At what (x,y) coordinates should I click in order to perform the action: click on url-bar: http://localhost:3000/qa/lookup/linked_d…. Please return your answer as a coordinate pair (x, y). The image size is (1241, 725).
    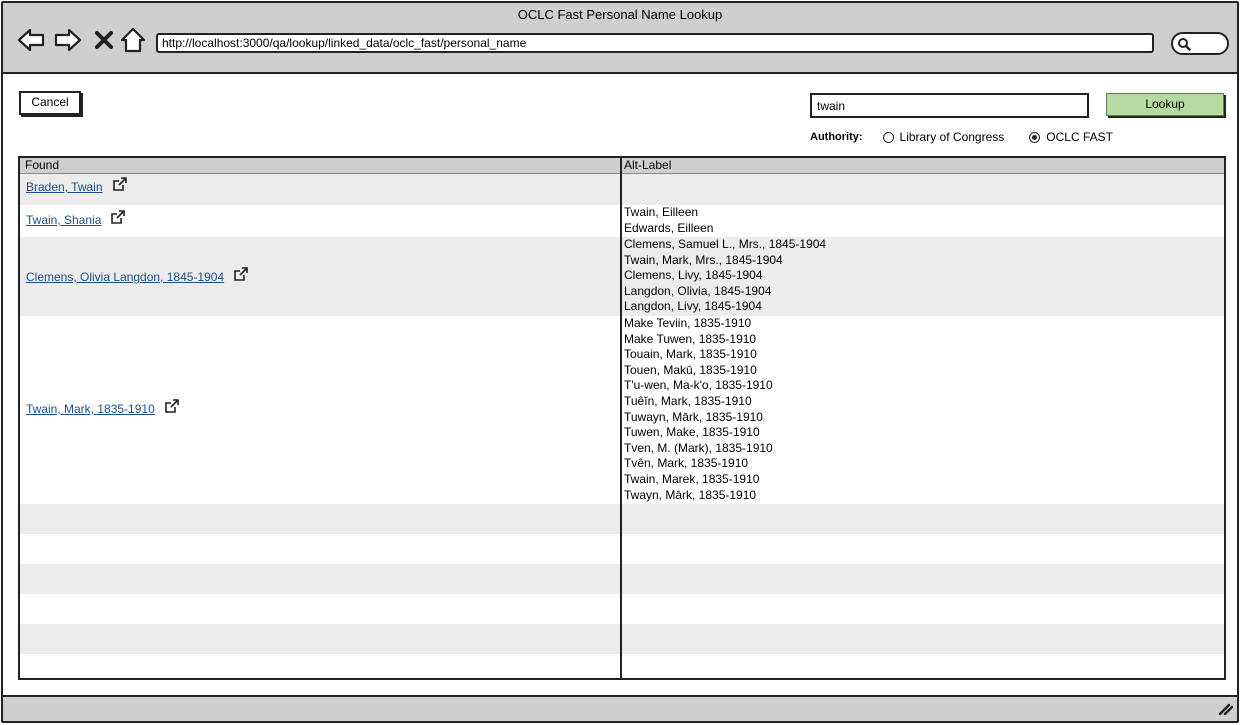
    Looking at the image, I should click on (655, 43).